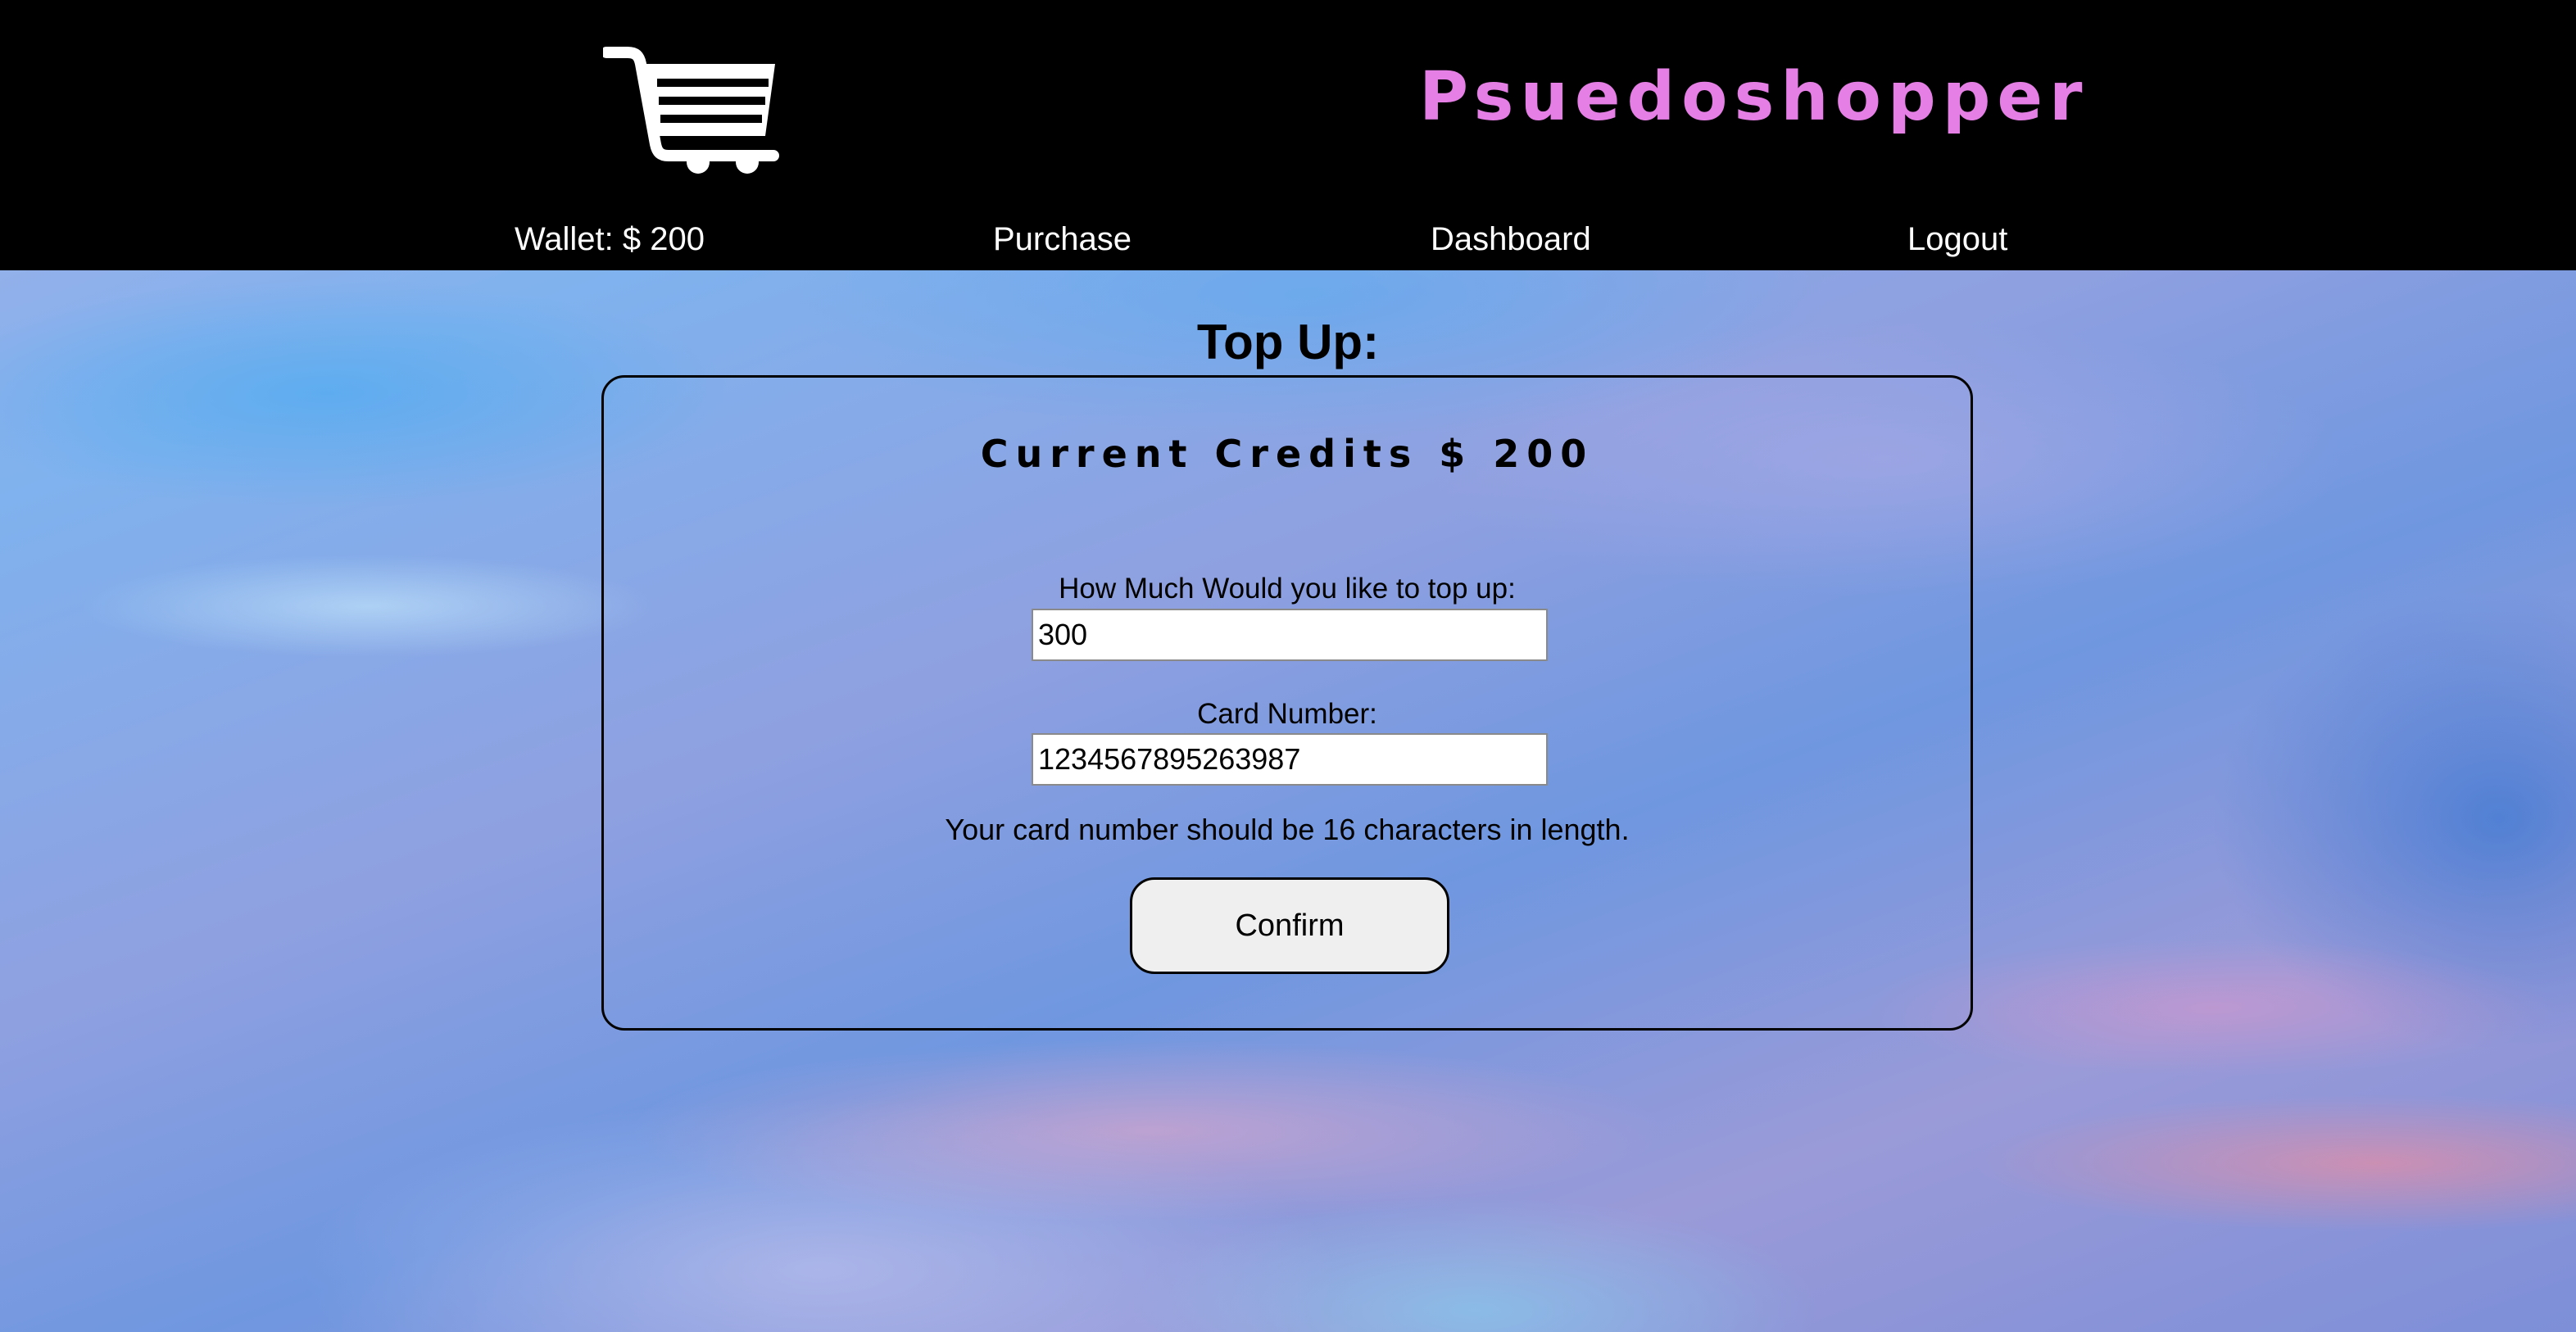 Image resolution: width=2576 pixels, height=1332 pixels. I want to click on confirm-button: Confirm, so click(1289, 926).